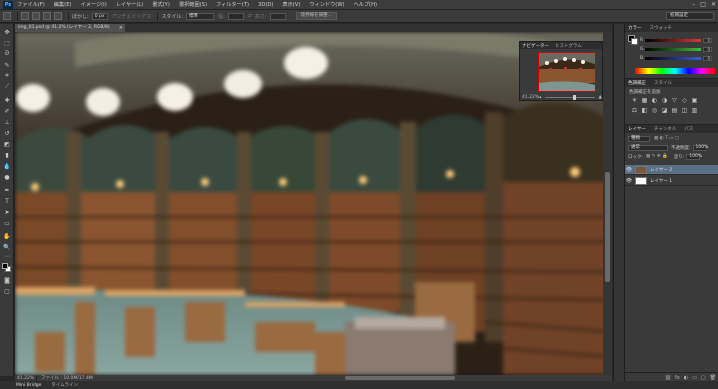  Describe the element at coordinates (575, 97) in the screenshot. I see `navigator-zoom-knob` at that location.